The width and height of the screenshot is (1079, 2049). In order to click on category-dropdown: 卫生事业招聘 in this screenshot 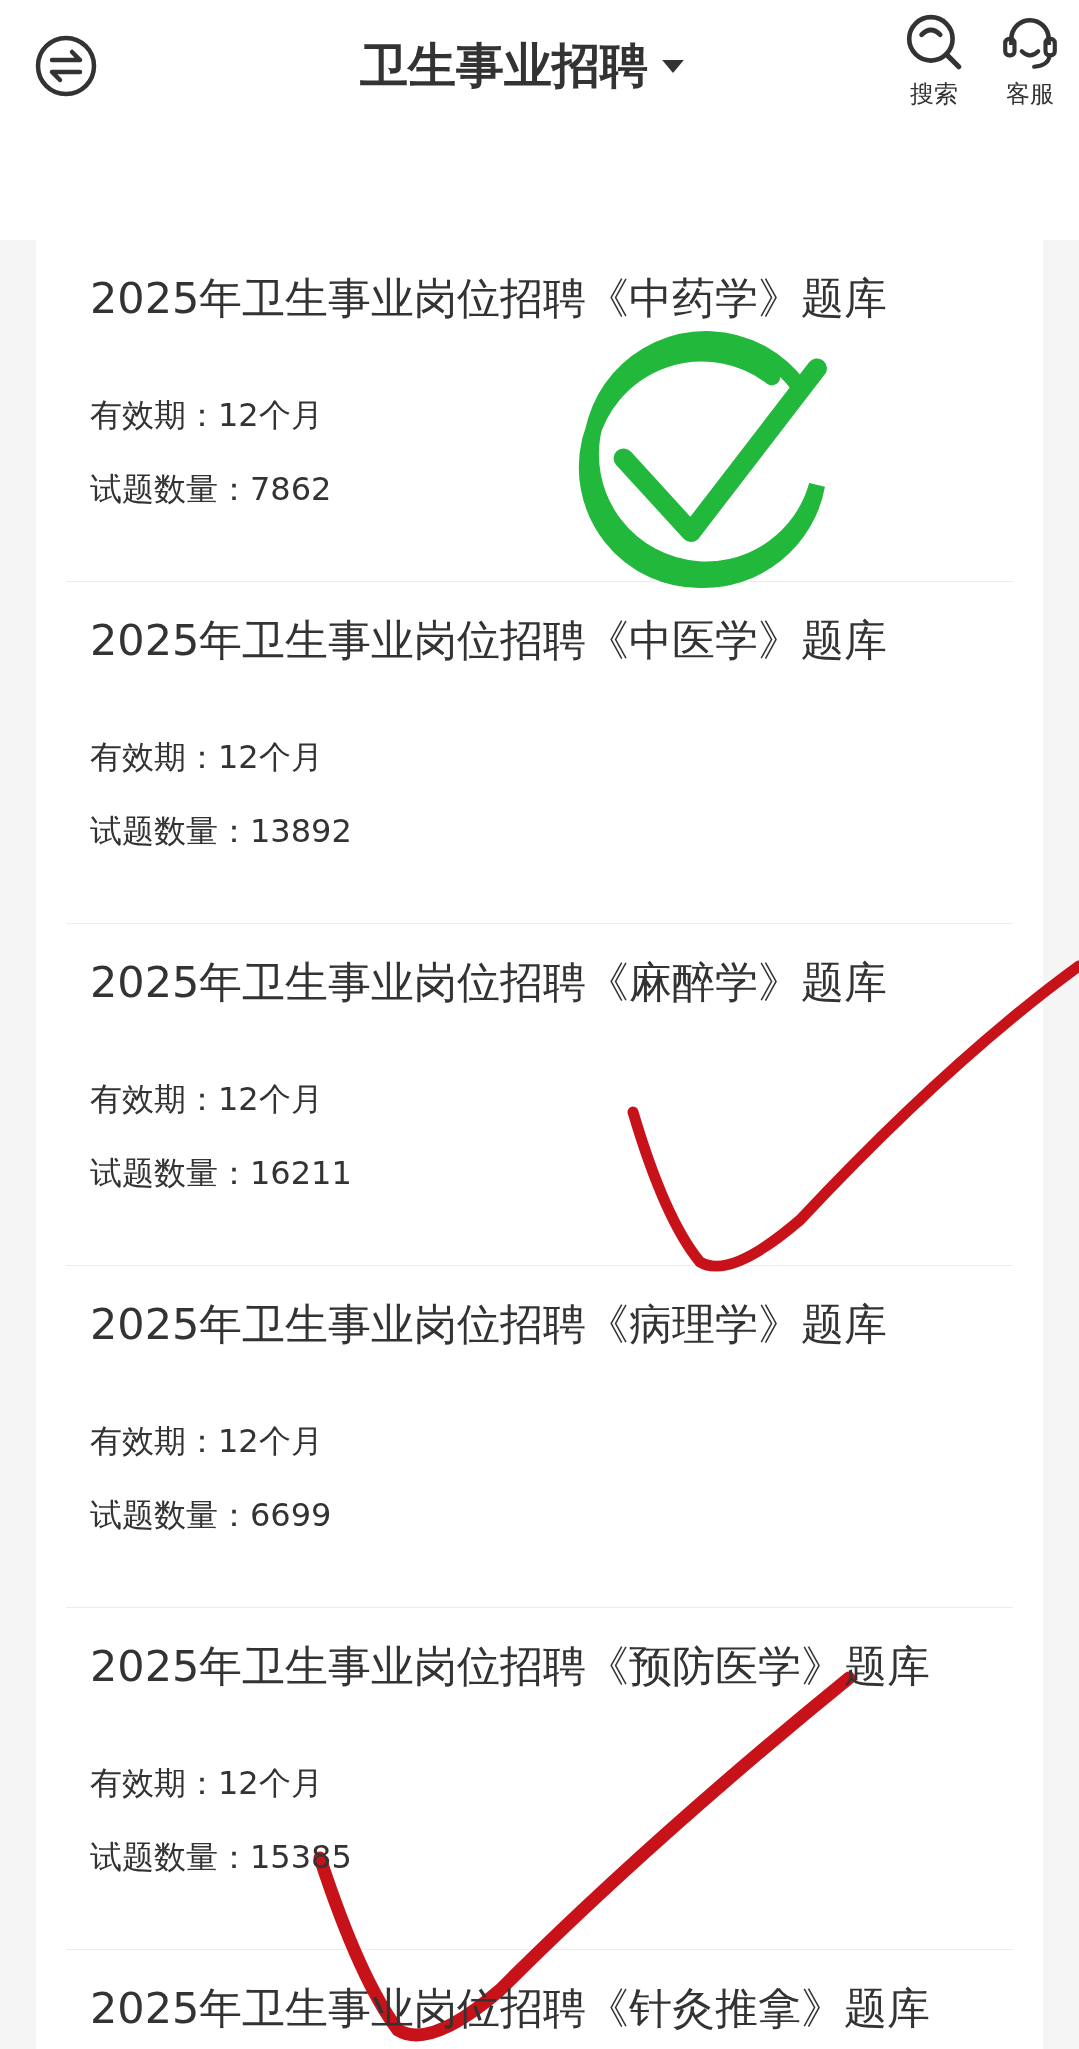, I will do `click(522, 66)`.